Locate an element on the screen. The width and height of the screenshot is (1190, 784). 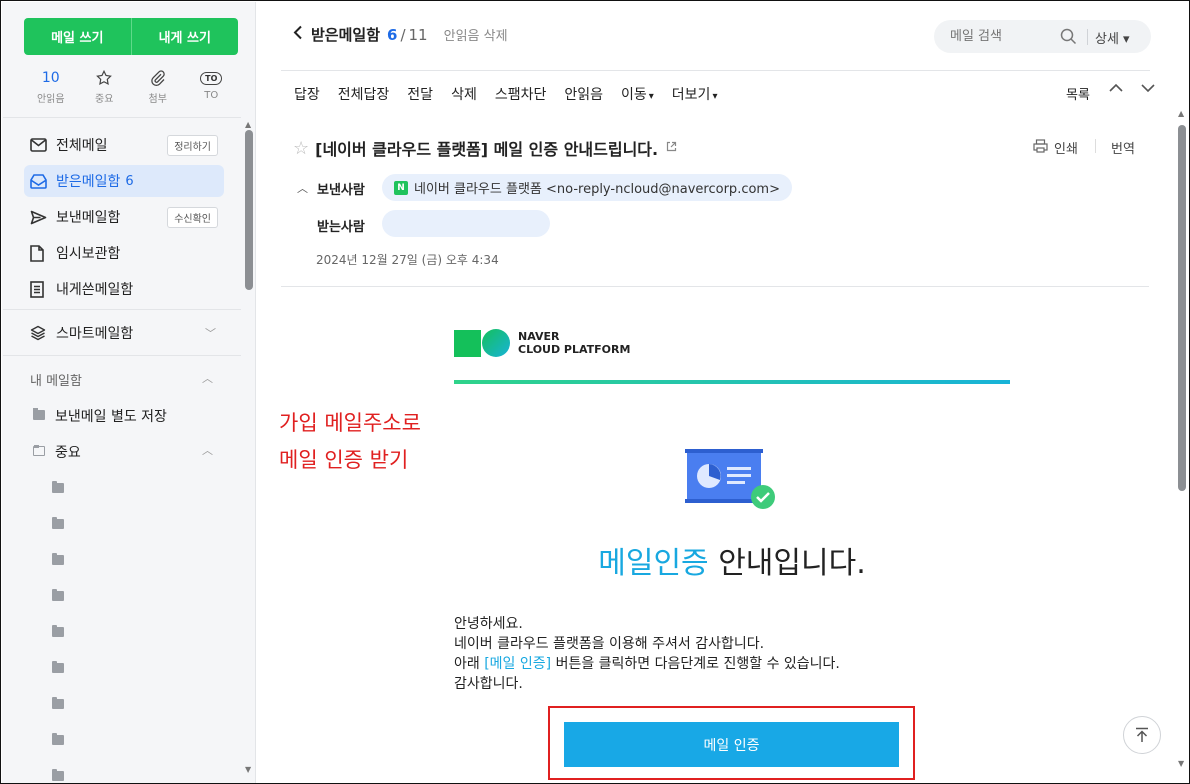
more-dropdown: 더보기 is located at coordinates (695, 94).